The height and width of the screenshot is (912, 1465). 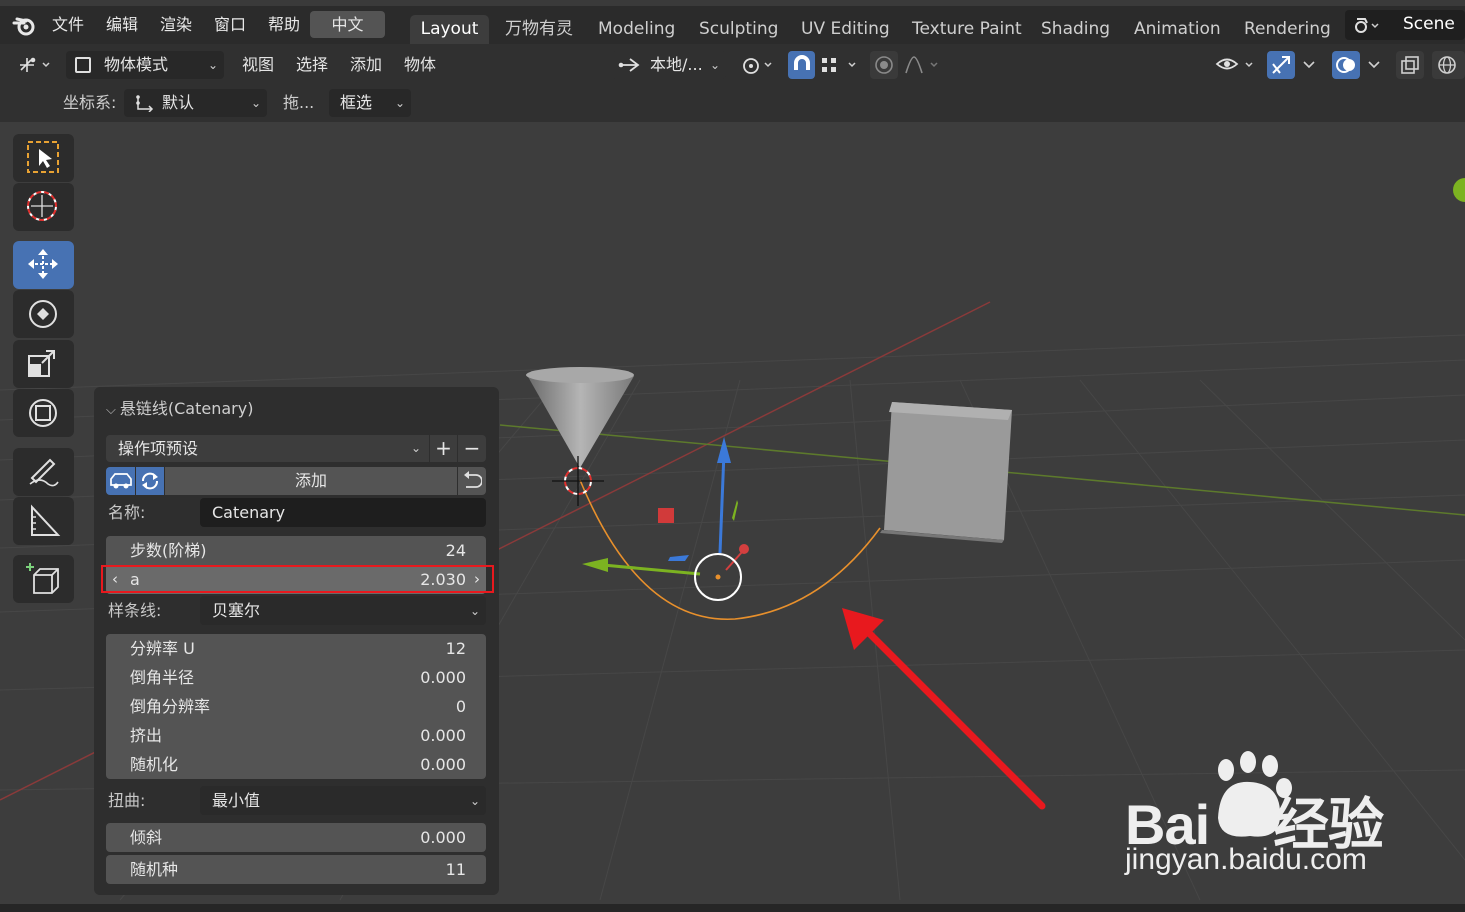 I want to click on new-curve-toggle, so click(x=150, y=481).